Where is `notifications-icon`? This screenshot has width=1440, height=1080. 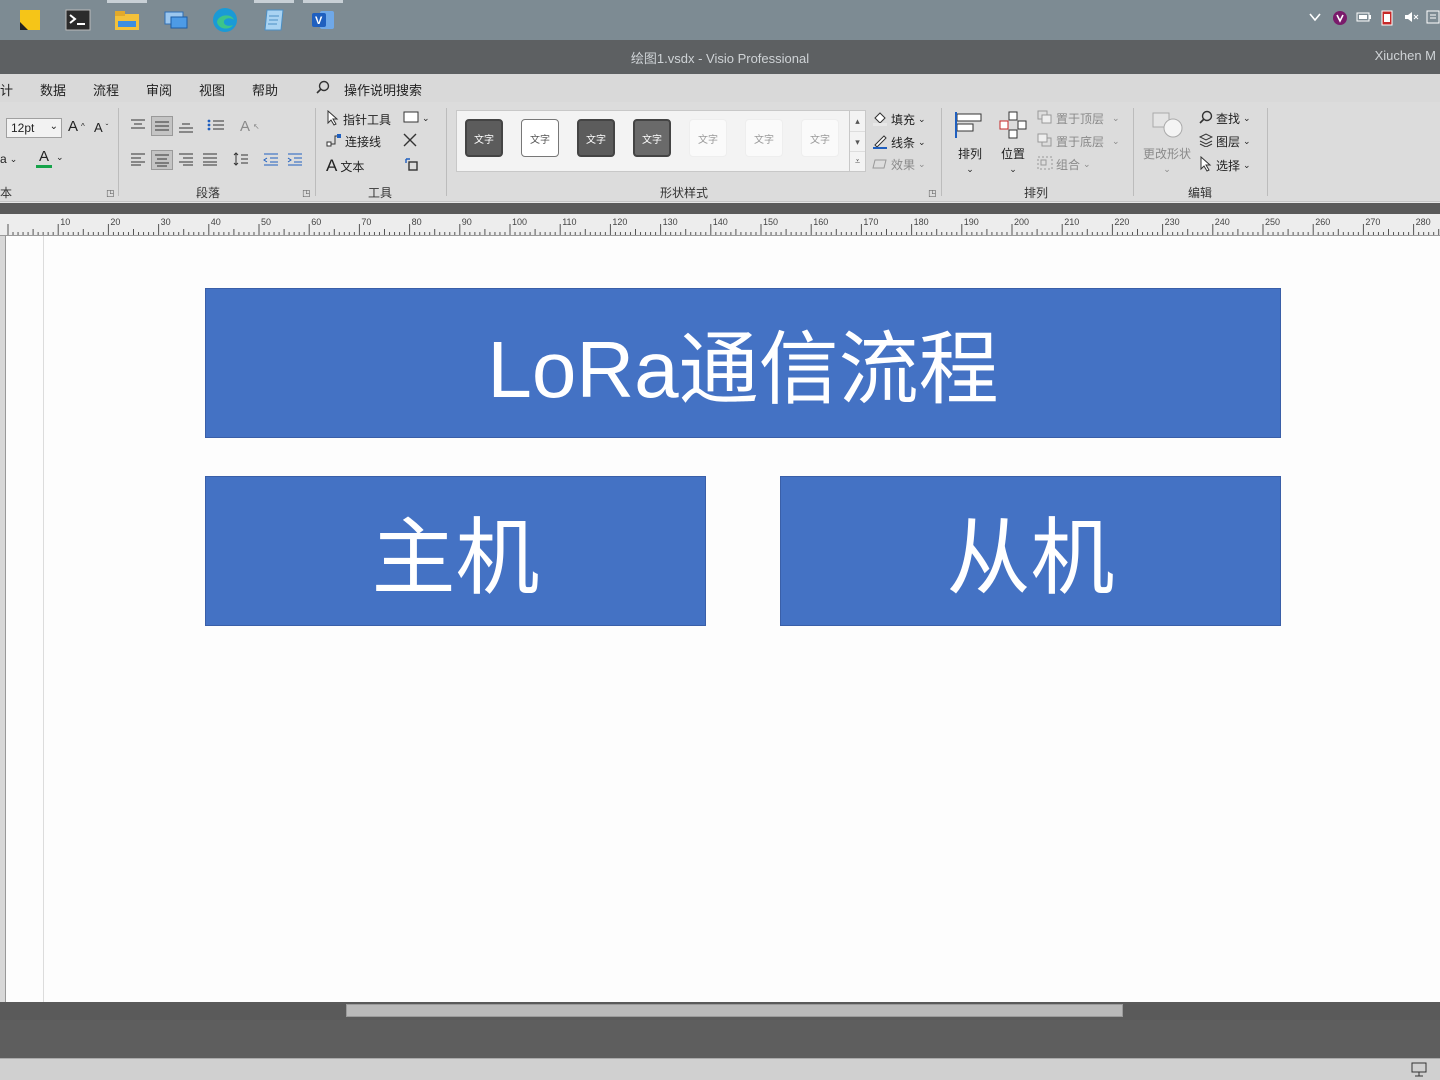 notifications-icon is located at coordinates (1433, 18).